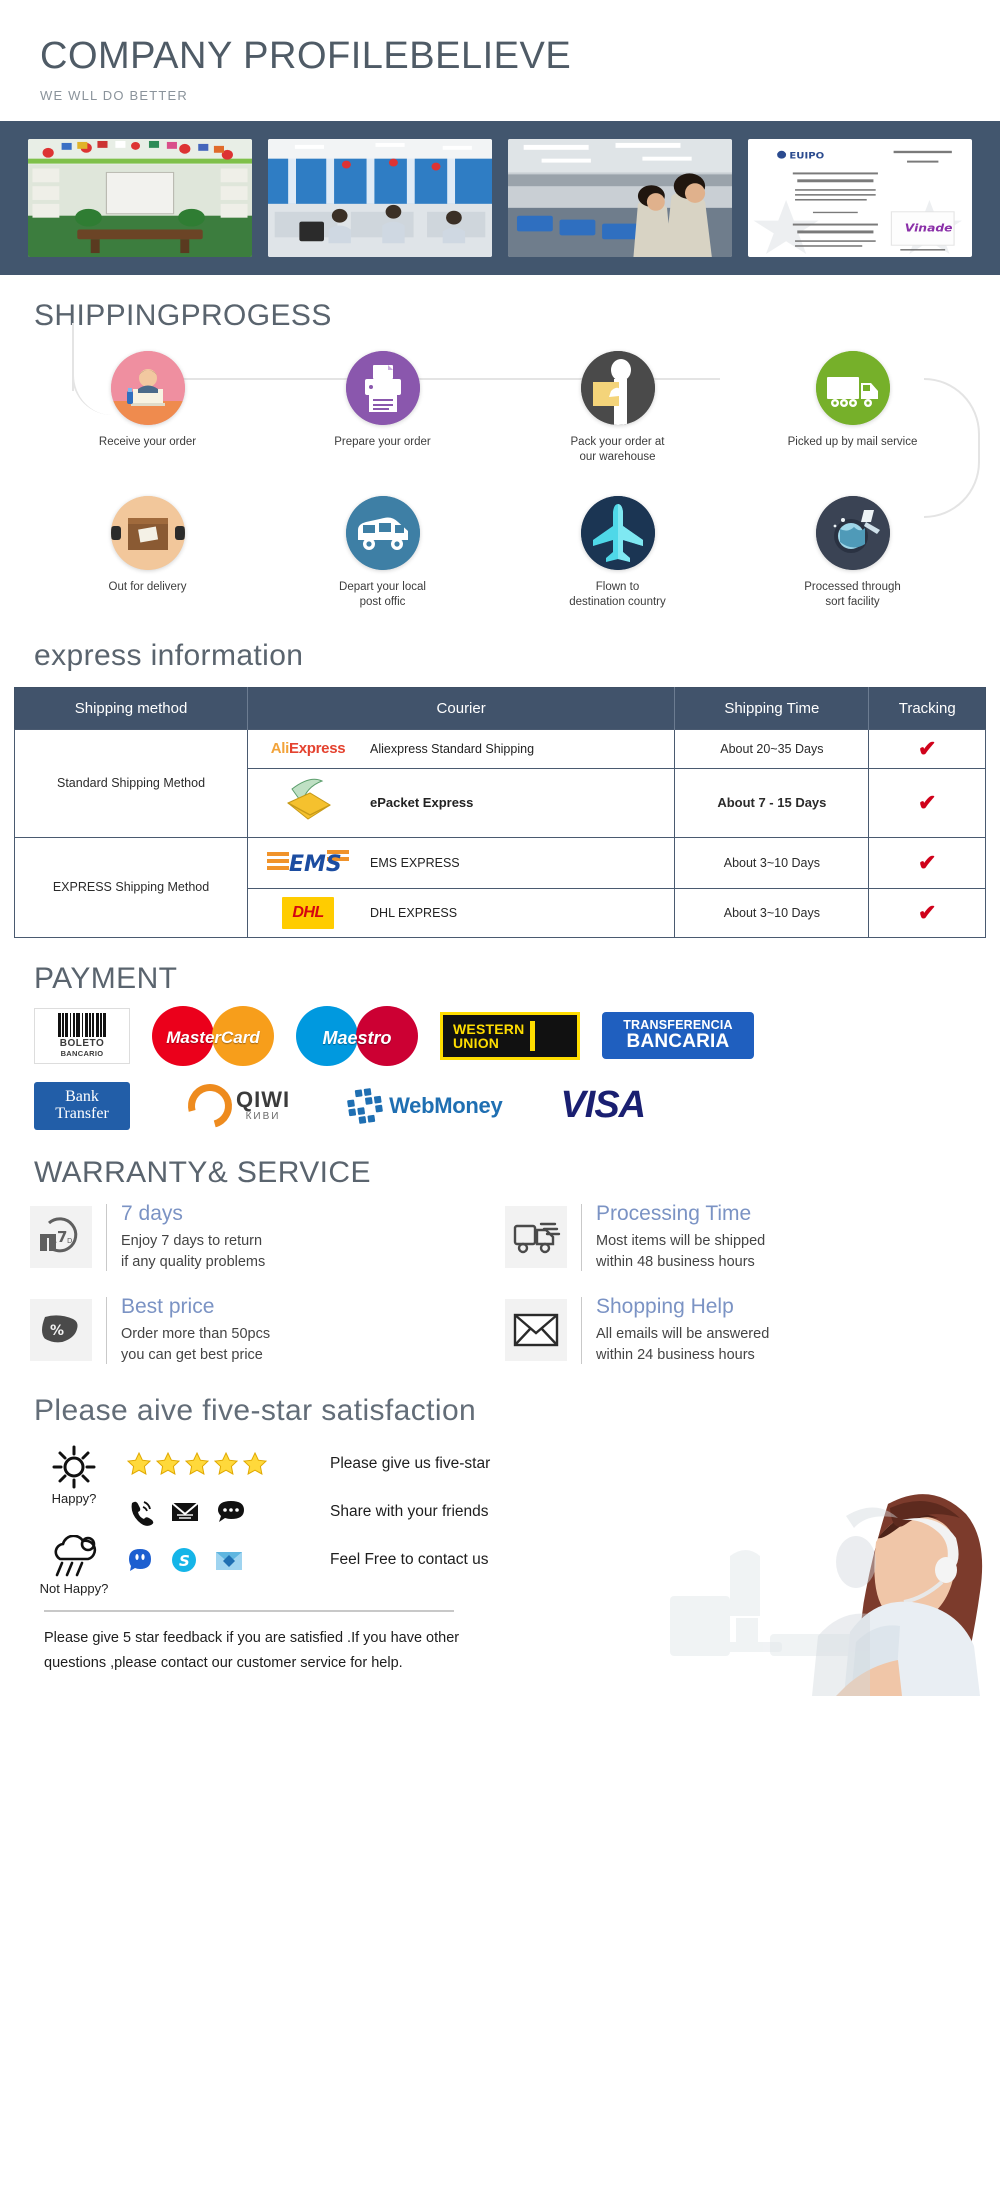  What do you see at coordinates (74, 1467) in the screenshot?
I see `sun-icon` at bounding box center [74, 1467].